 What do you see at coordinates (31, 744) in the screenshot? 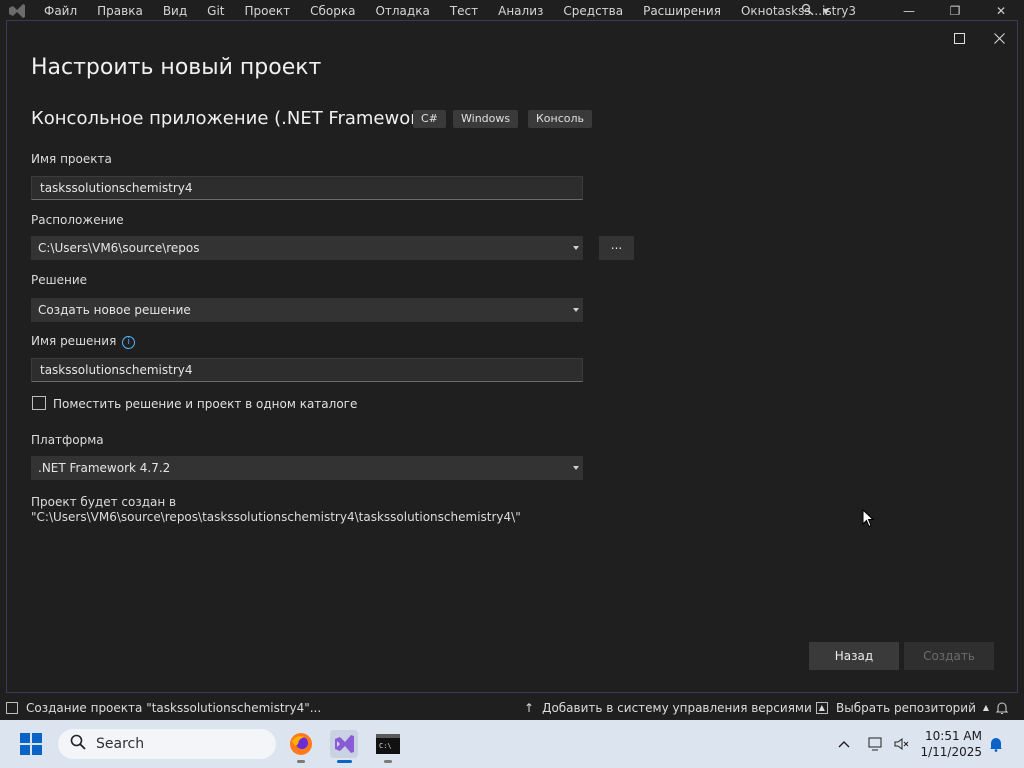
I see `windows-start-icon` at bounding box center [31, 744].